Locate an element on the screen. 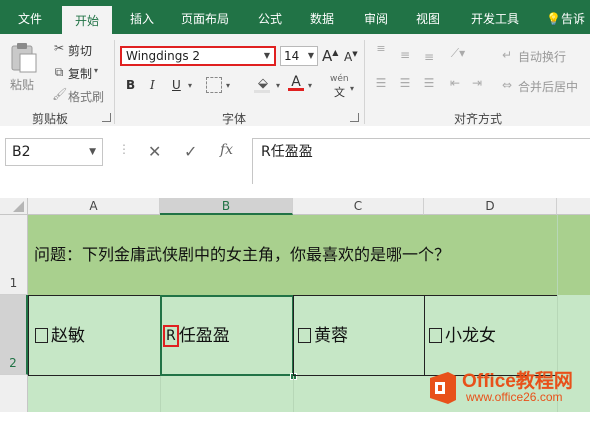 This screenshot has height=431, width=590. column-header-a: A is located at coordinates (94, 206).